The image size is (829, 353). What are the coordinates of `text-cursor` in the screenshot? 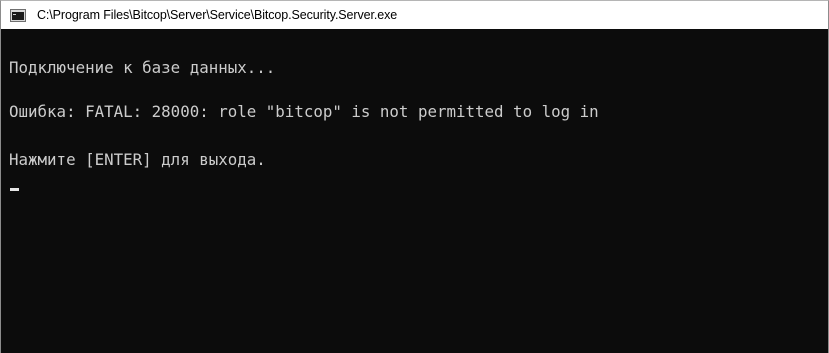 It's located at (14, 189).